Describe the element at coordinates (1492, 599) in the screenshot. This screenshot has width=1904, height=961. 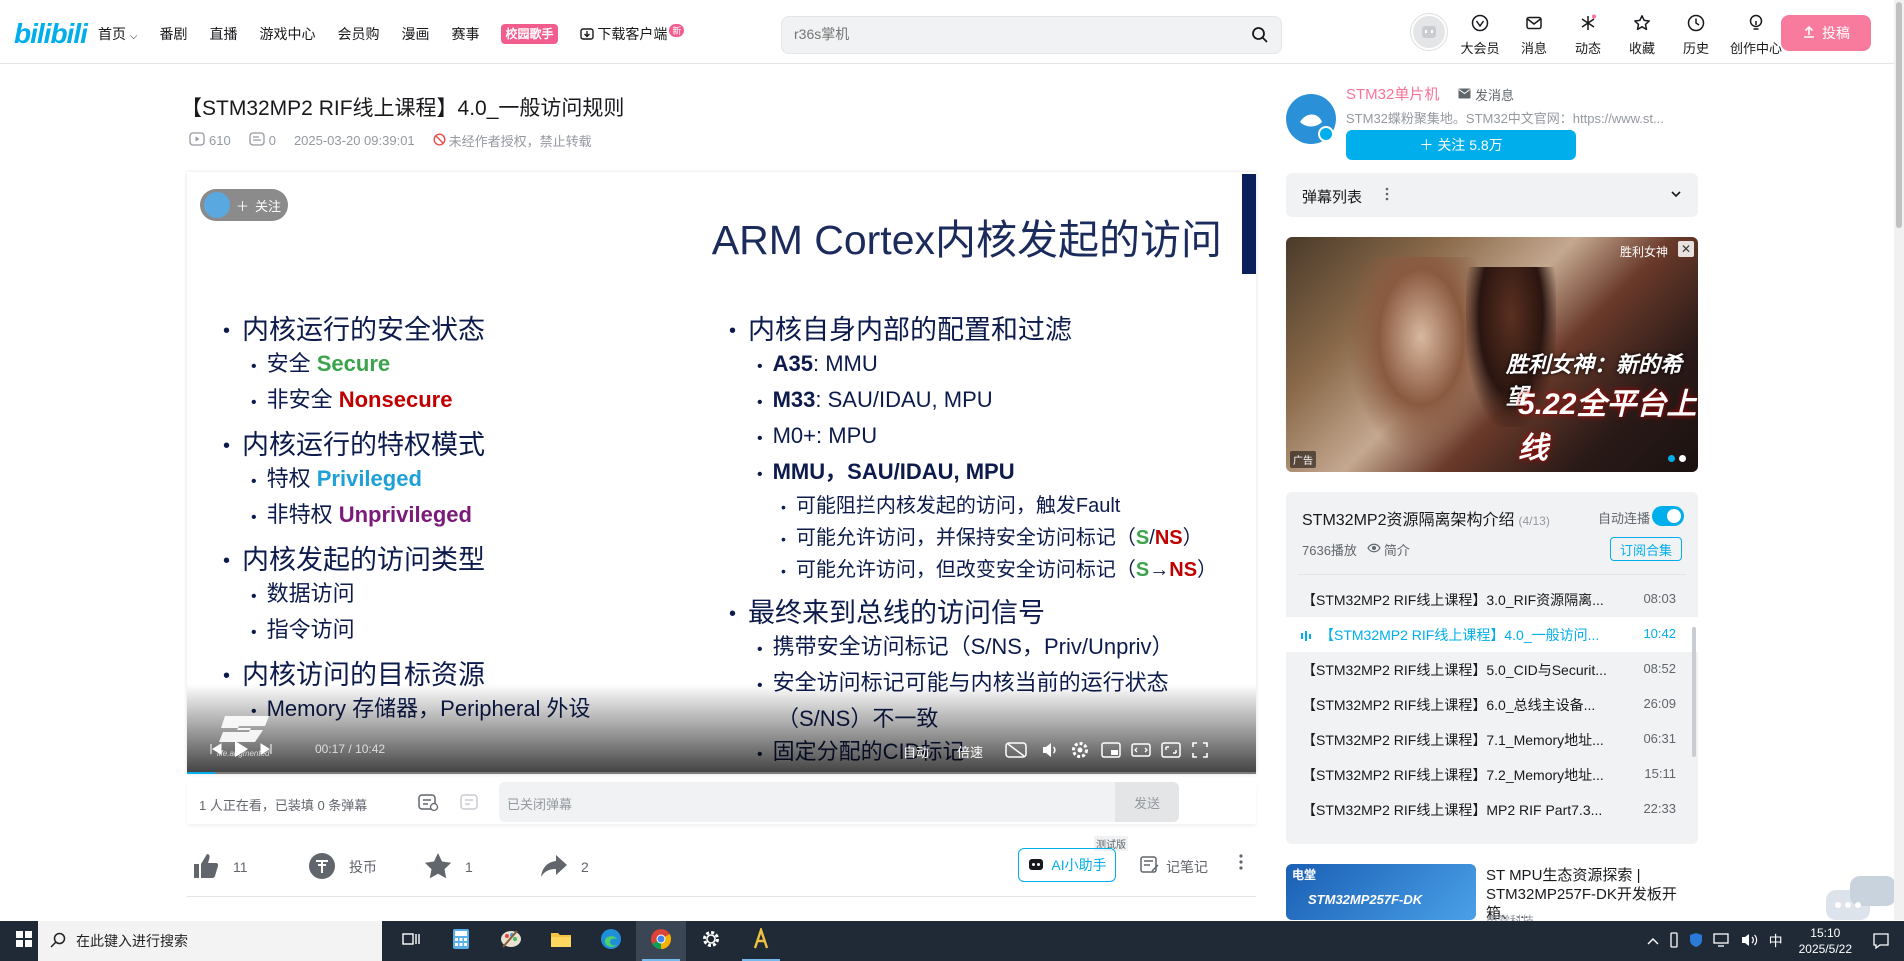
I see `playlist-item: 【STM32MP2 RIF线上课程】3.0_RIF资源隔离... 08:03` at that location.